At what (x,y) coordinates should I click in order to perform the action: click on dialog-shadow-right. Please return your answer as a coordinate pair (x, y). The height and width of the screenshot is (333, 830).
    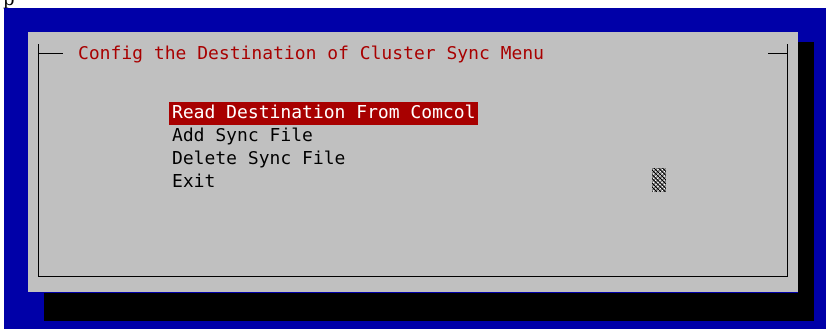
    Looking at the image, I should click on (806, 181).